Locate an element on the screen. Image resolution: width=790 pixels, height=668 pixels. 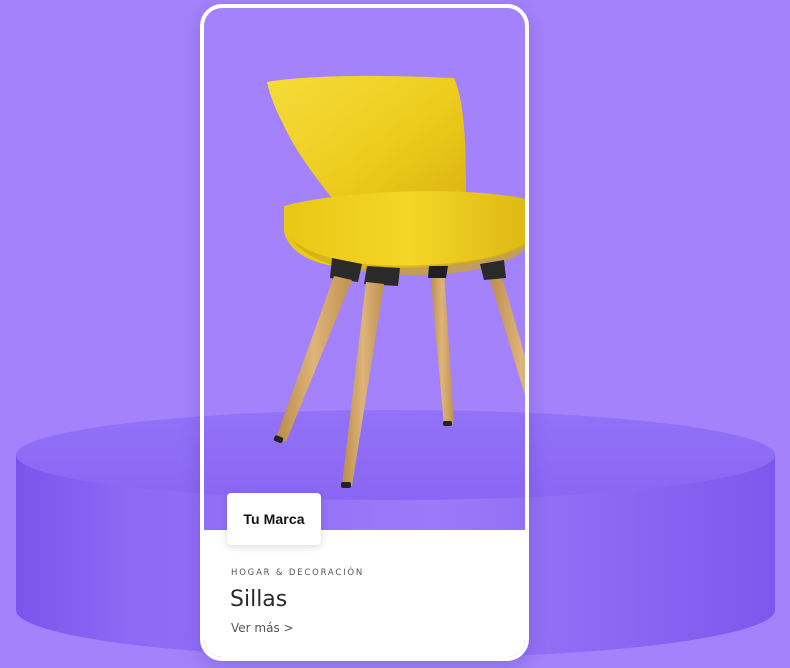
see-more-link: Ver más > is located at coordinates (262, 628).